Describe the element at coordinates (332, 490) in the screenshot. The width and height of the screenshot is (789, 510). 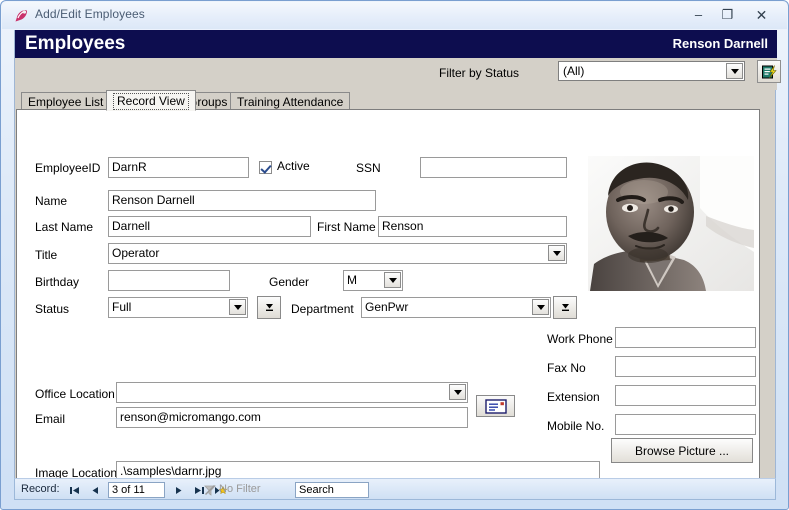
I see `search-input: Search` at that location.